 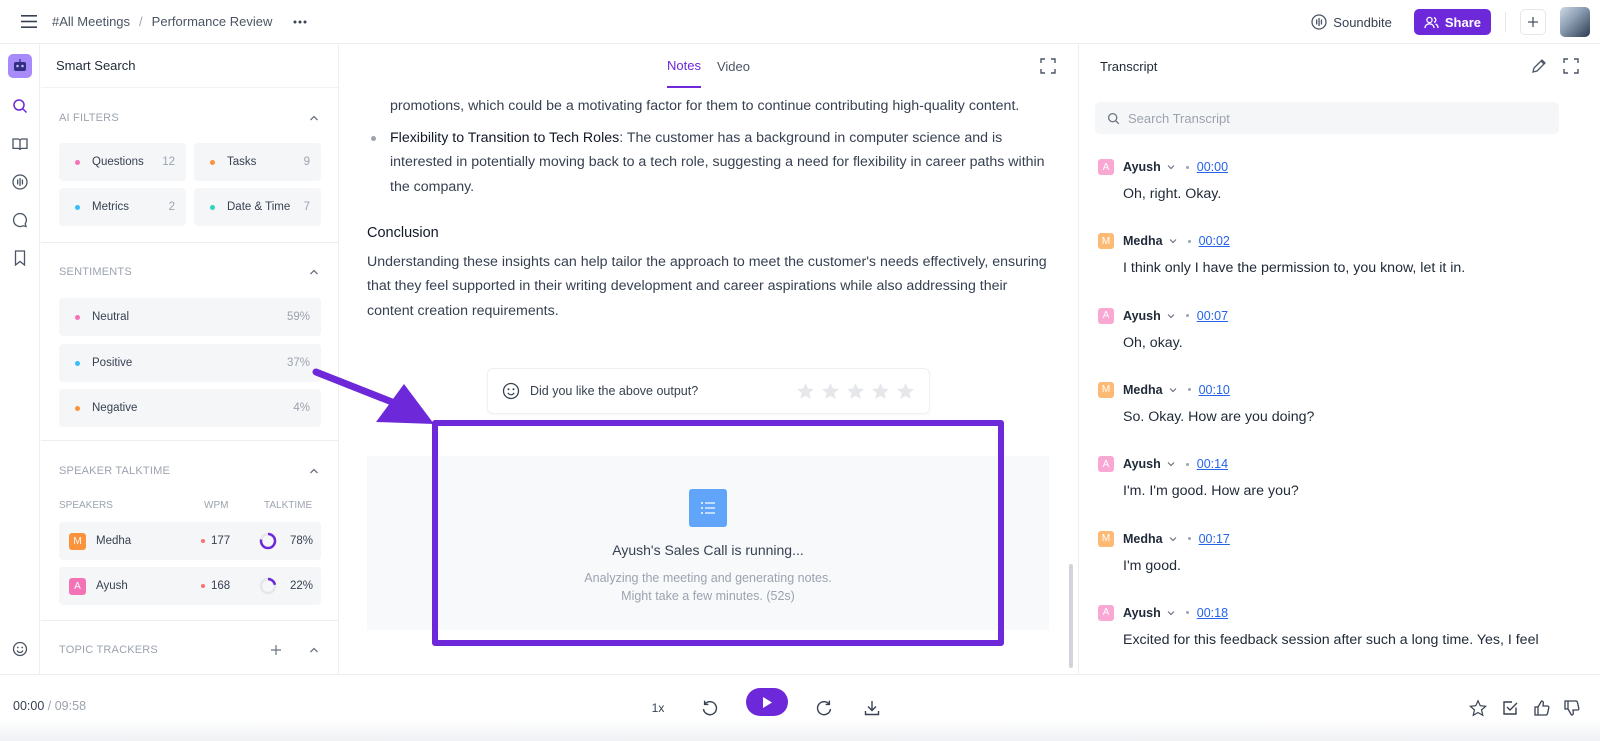 I want to click on timestamp-link: 00:02, so click(x=1214, y=241).